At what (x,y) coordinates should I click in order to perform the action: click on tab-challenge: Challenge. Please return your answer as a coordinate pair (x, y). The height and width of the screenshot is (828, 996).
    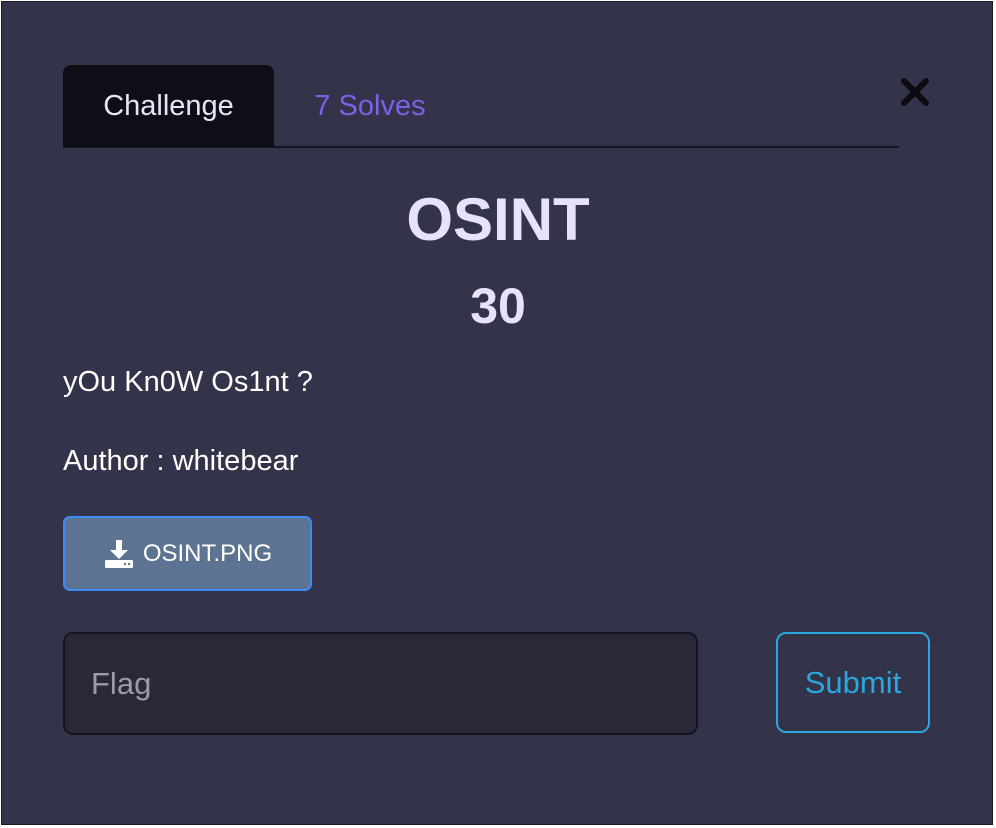
    Looking at the image, I should click on (168, 106).